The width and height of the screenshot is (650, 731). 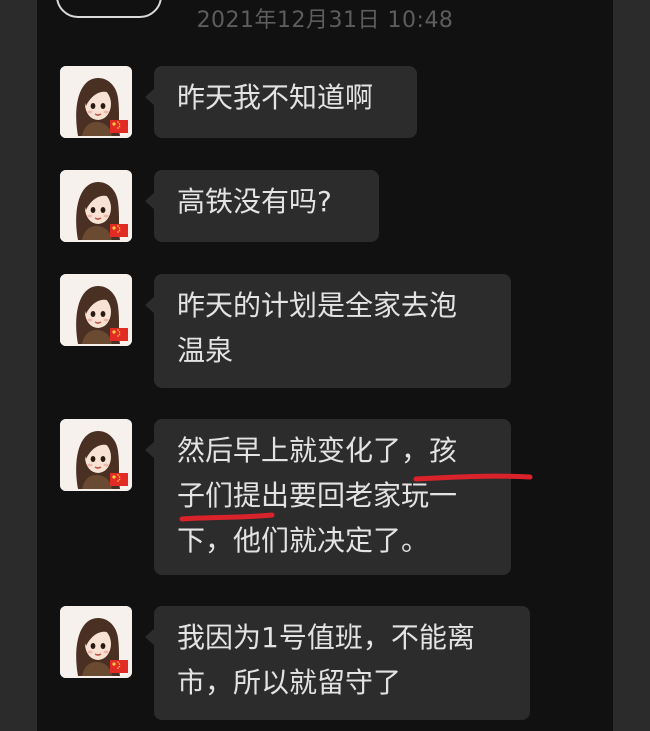 I want to click on message-bubble: 高铁没有吗?, so click(x=262, y=206).